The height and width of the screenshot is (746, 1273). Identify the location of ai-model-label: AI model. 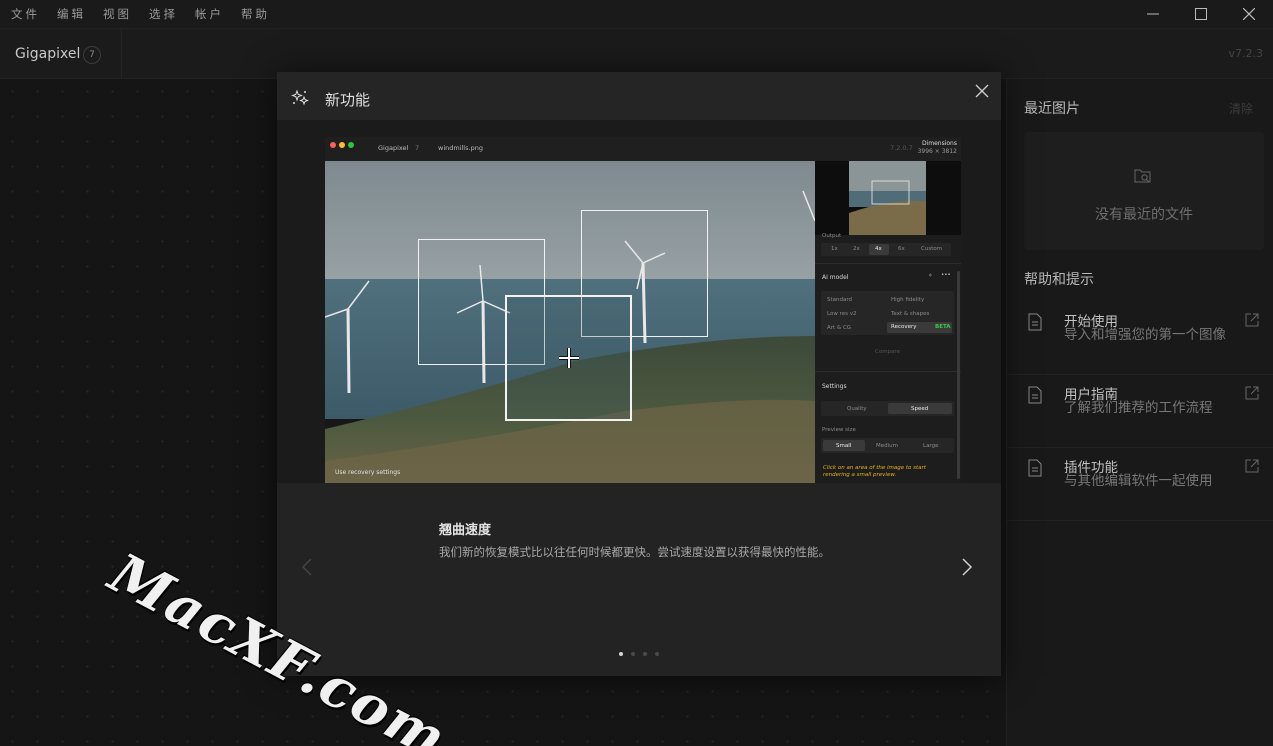
(835, 277).